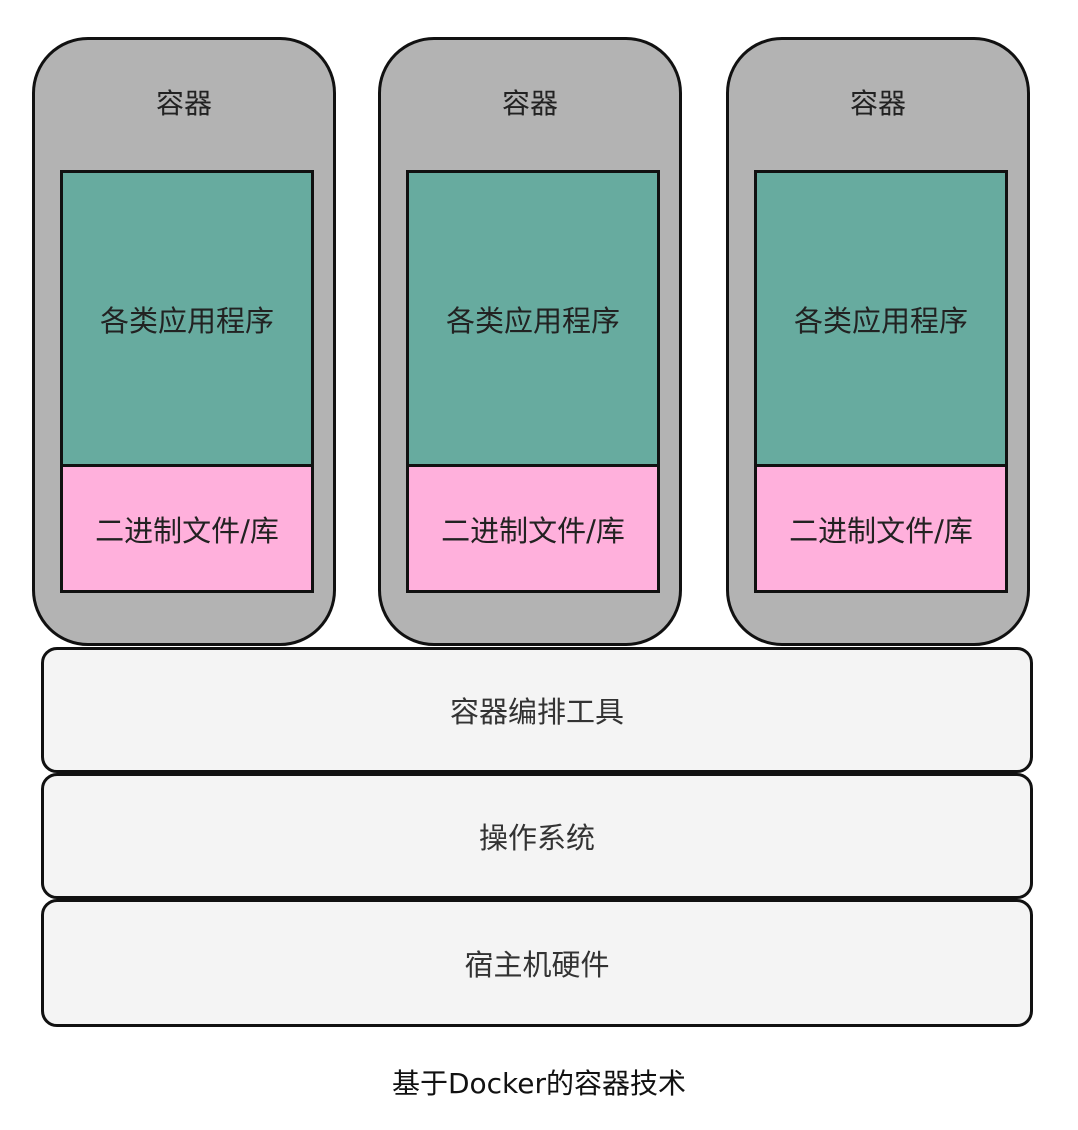  I want to click on orchestration-label: 容器编排工具, so click(536, 712).